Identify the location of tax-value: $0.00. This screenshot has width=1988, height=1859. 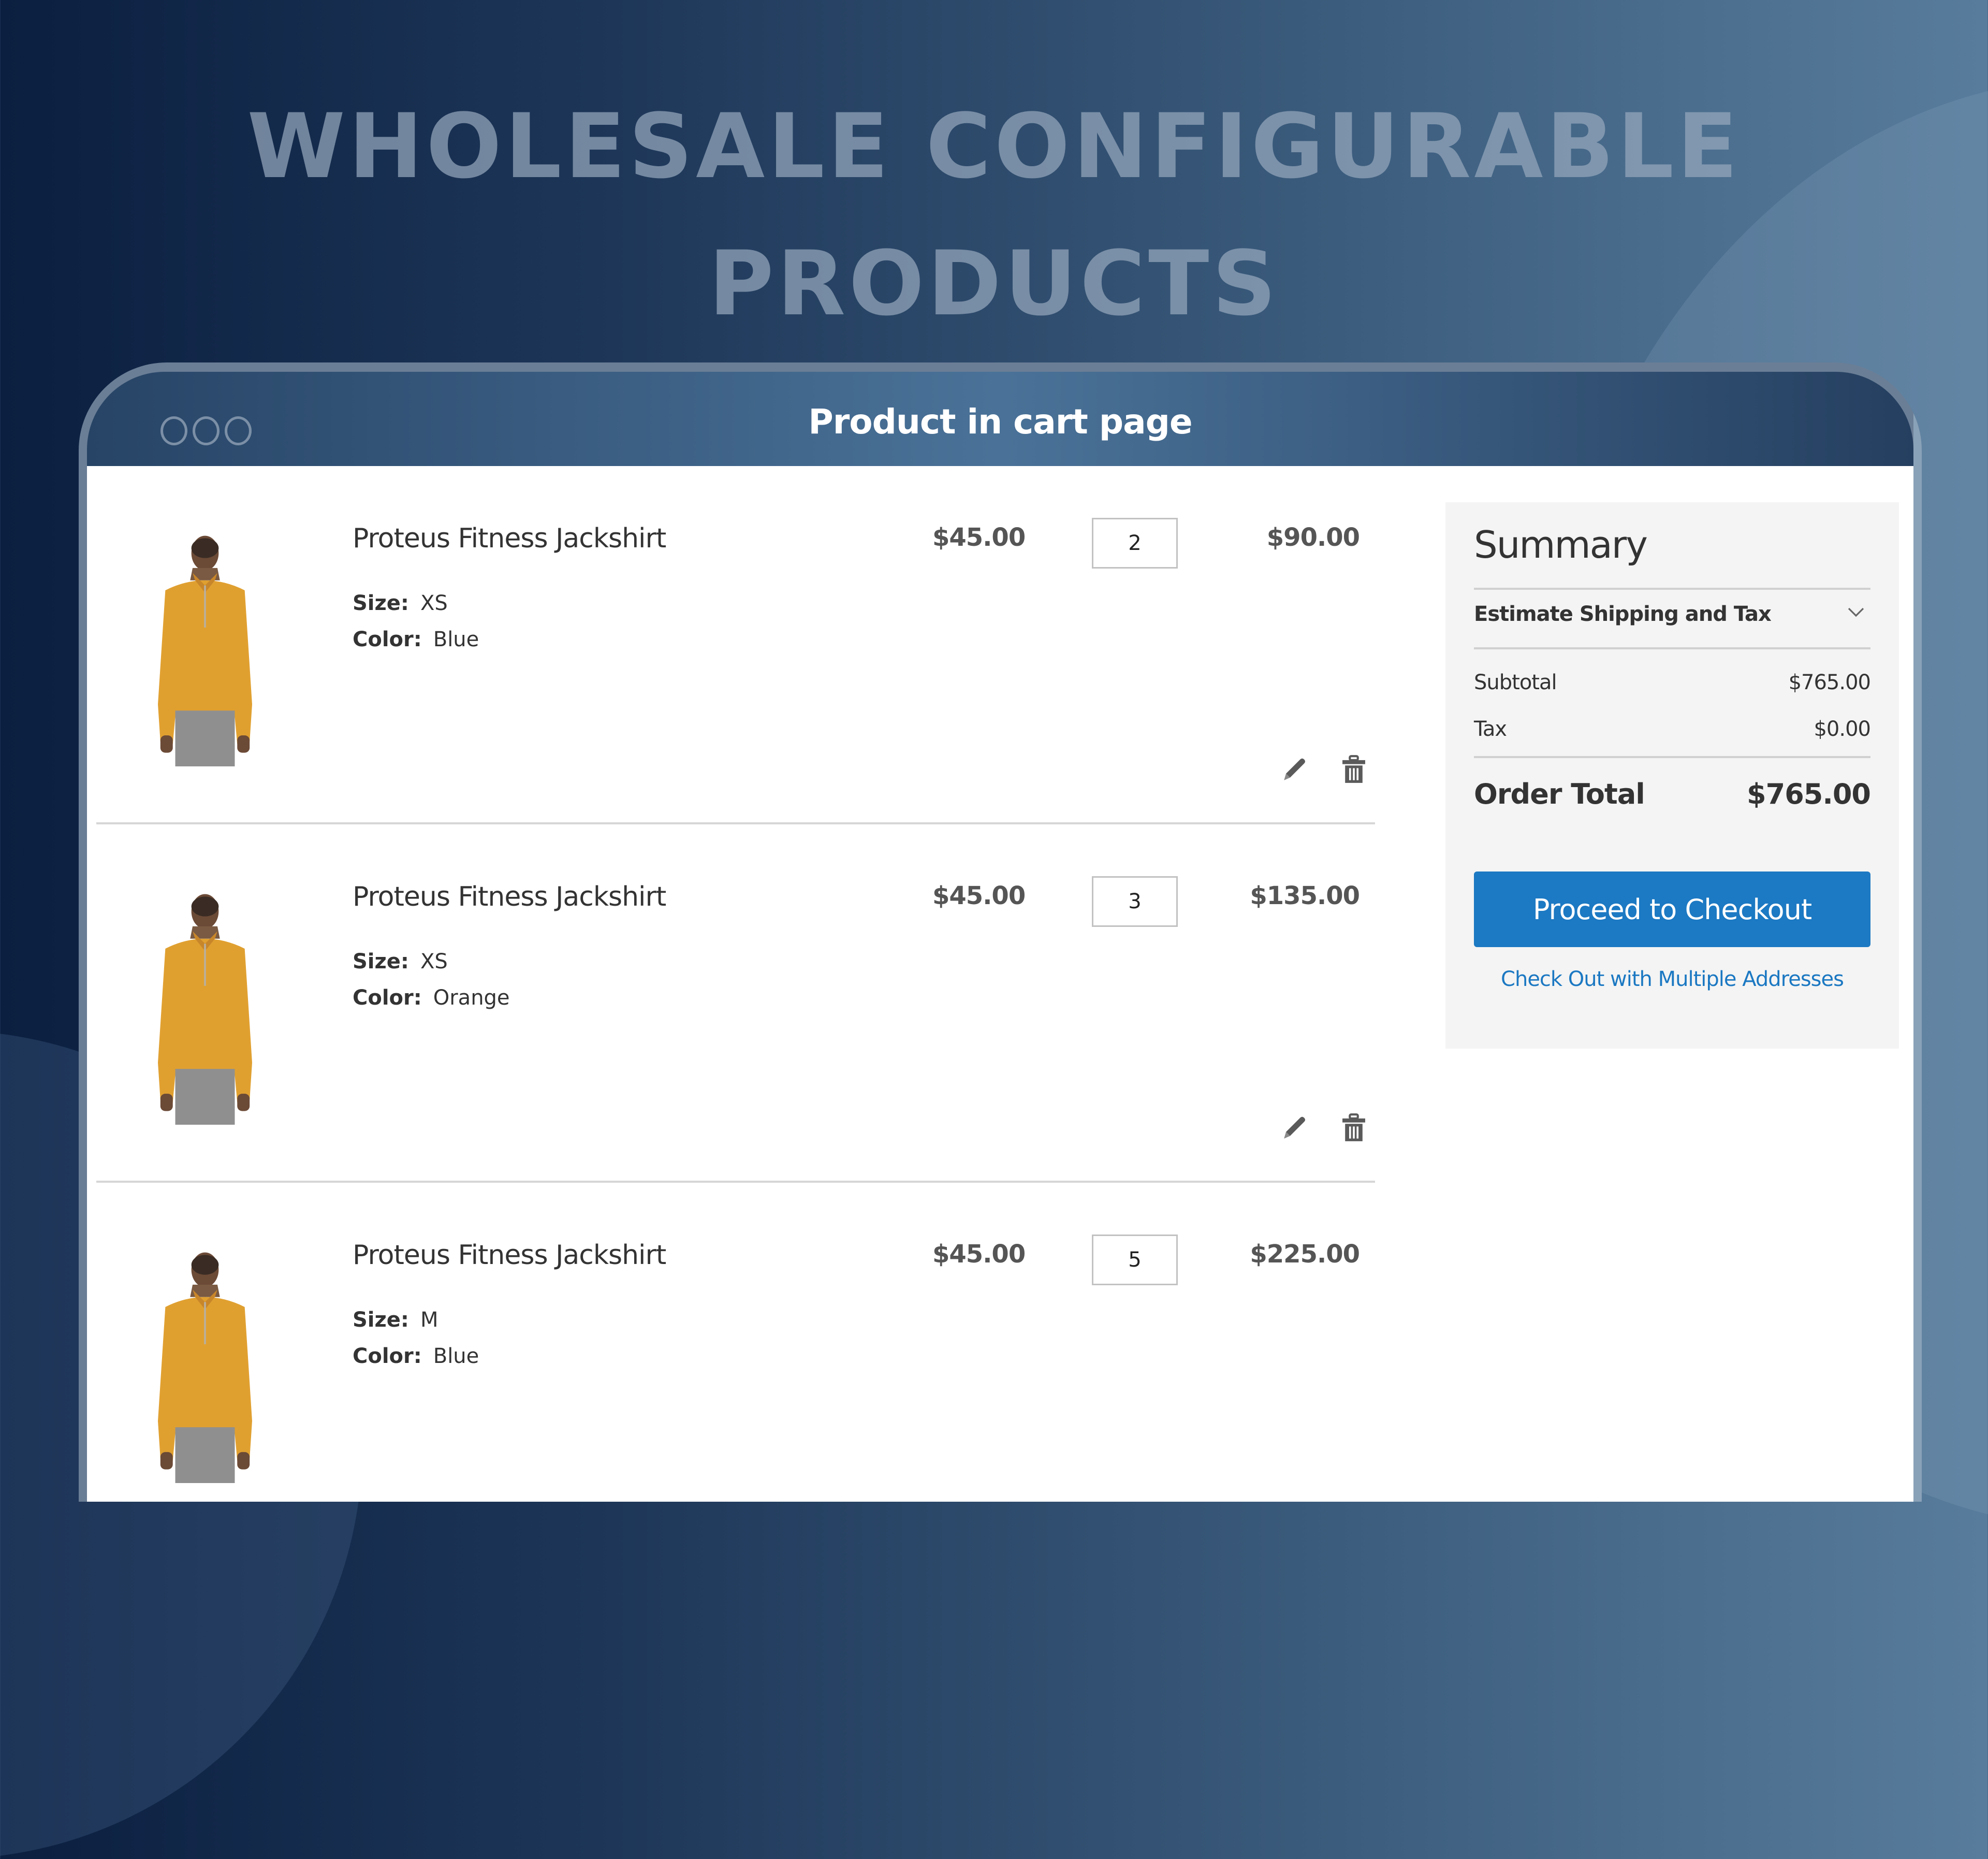
(1842, 729).